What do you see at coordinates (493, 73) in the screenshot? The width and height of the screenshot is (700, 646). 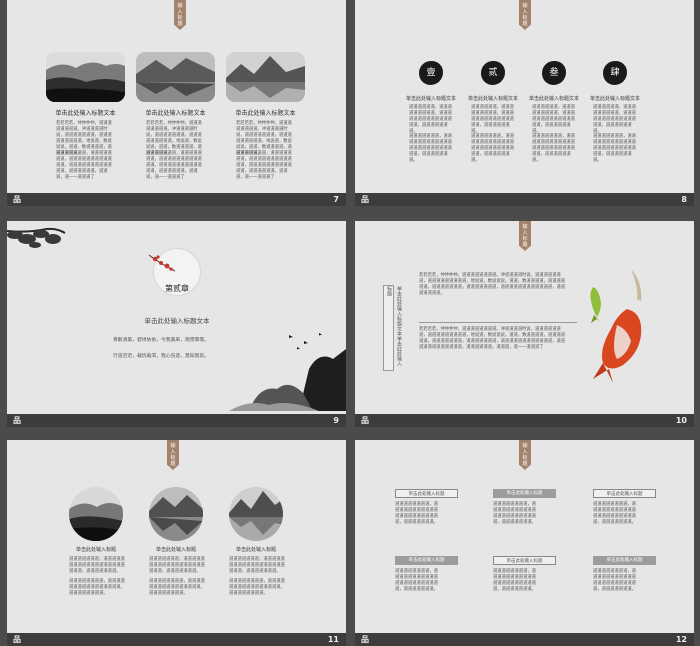 I see `ink-badge-2: 贰` at bounding box center [493, 73].